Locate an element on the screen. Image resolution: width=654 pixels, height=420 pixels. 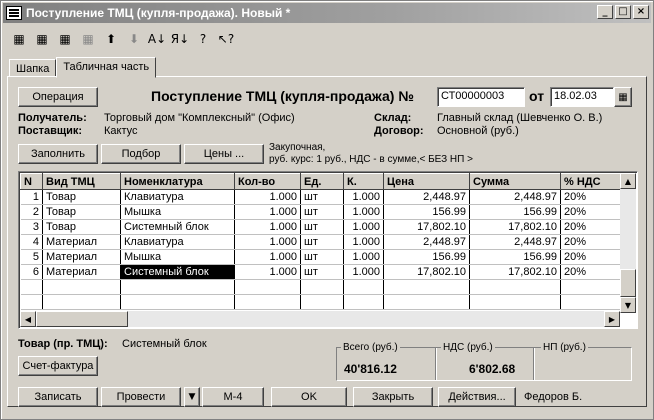
supplier-value: Кактус is located at coordinates (121, 131).